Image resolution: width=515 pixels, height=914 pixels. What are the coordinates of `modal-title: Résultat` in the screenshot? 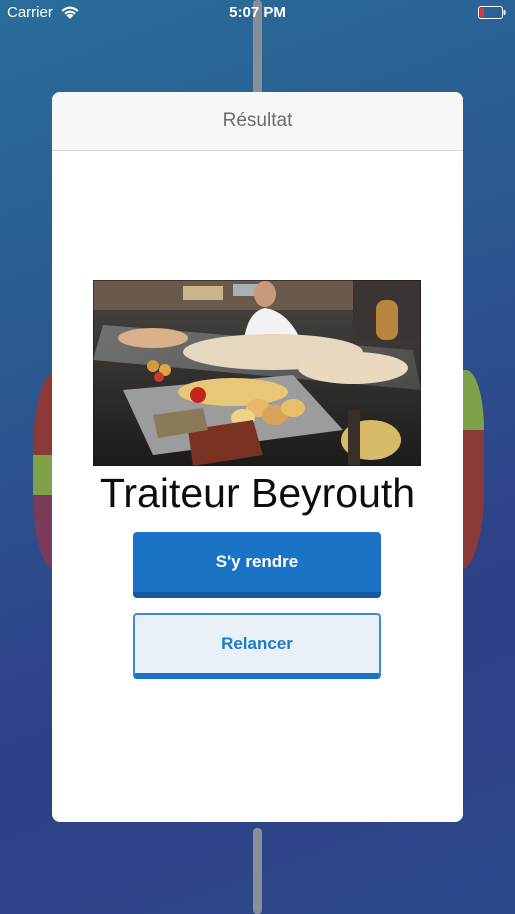 It's located at (257, 120).